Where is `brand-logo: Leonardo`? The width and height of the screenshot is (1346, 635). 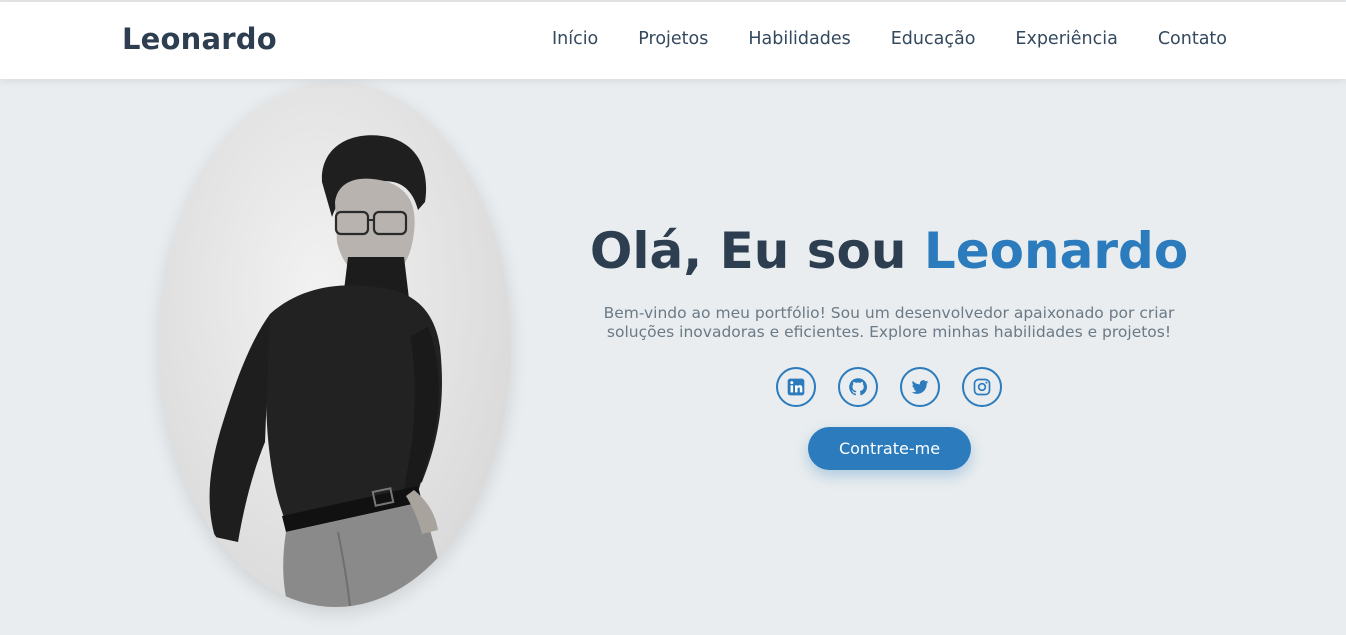 brand-logo: Leonardo is located at coordinates (199, 39).